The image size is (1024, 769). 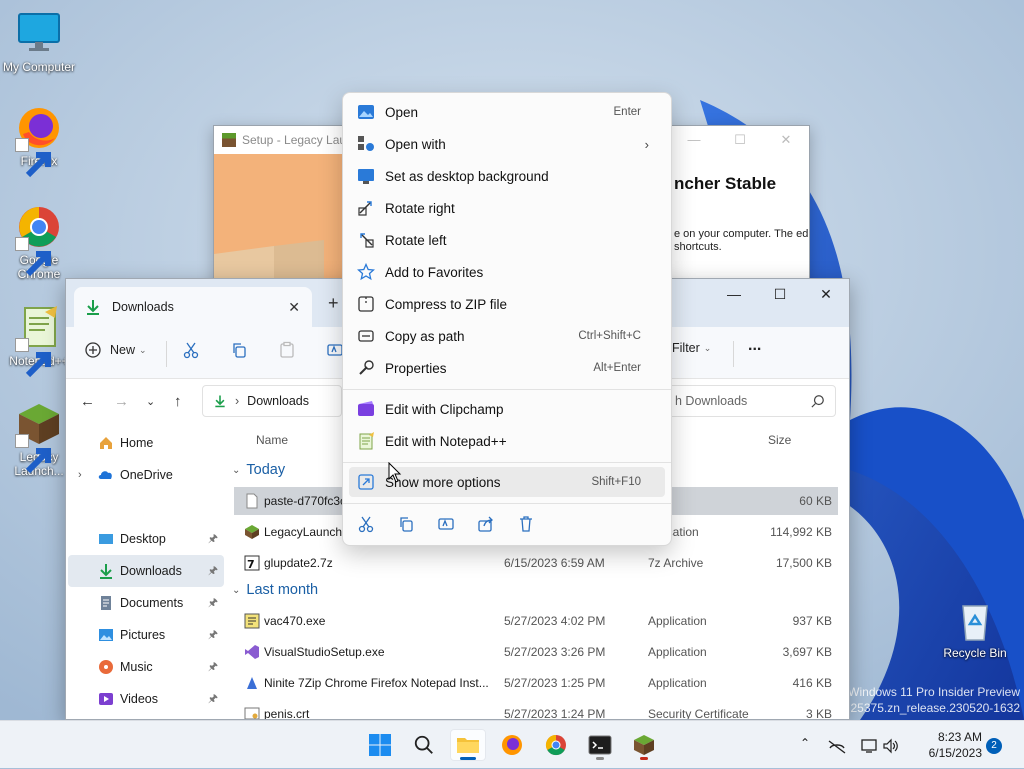 What do you see at coordinates (87, 401) in the screenshot?
I see `back-arrow-icon: ←` at bounding box center [87, 401].